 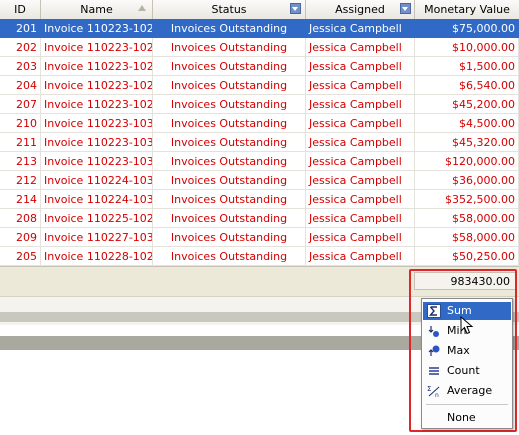 What do you see at coordinates (467, 418) in the screenshot?
I see `menu-item-none: None` at bounding box center [467, 418].